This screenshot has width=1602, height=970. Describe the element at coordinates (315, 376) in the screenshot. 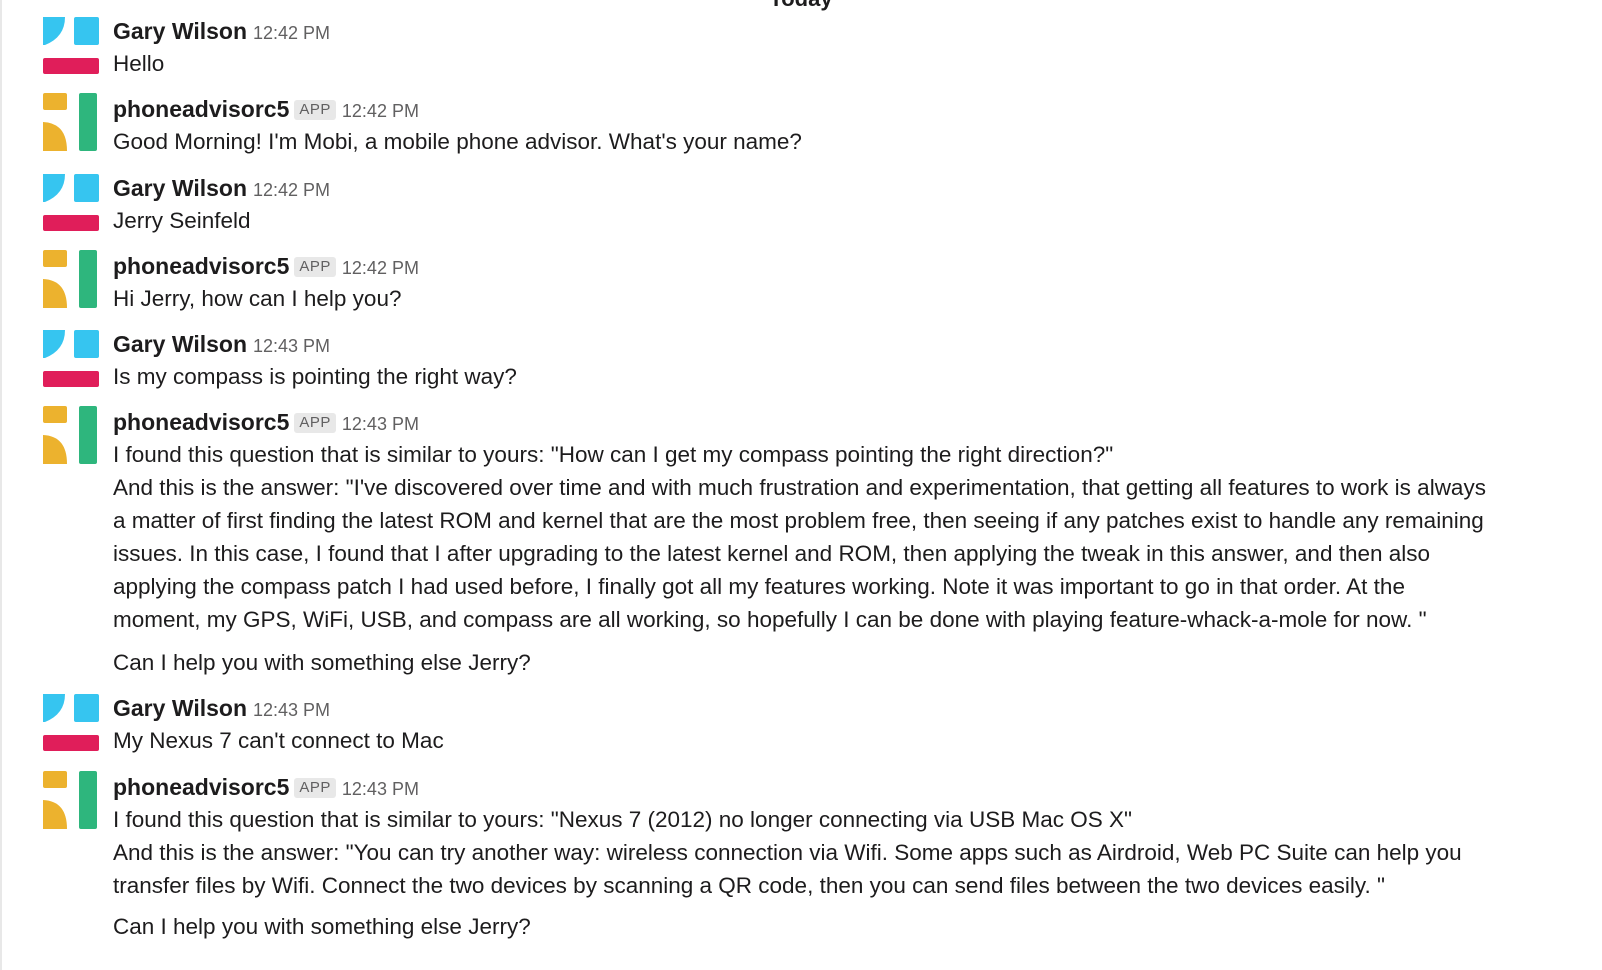

I see `message-text: Is my compass is pointing the right way?` at that location.